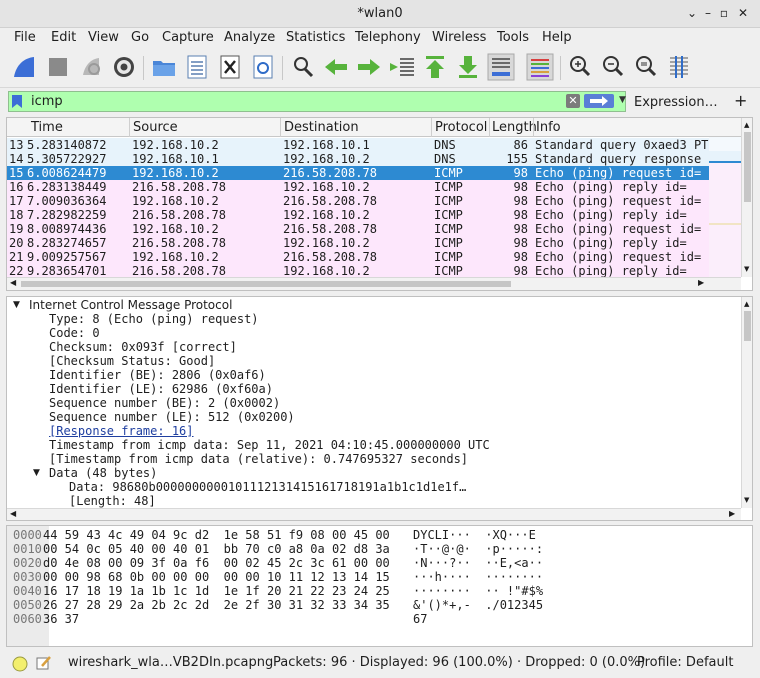 The width and height of the screenshot is (760, 678). I want to click on detail-field: Code: 0, so click(74, 333).